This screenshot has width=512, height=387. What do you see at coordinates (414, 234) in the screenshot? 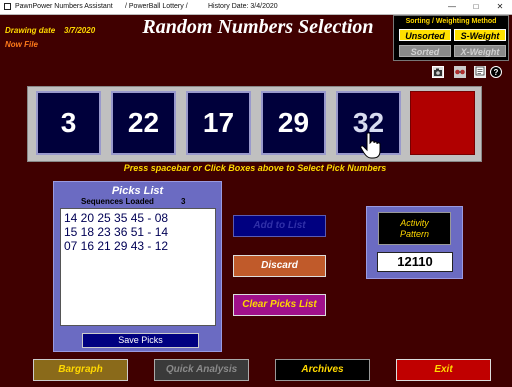
I see `activity-label-line2: Pattern` at bounding box center [414, 234].